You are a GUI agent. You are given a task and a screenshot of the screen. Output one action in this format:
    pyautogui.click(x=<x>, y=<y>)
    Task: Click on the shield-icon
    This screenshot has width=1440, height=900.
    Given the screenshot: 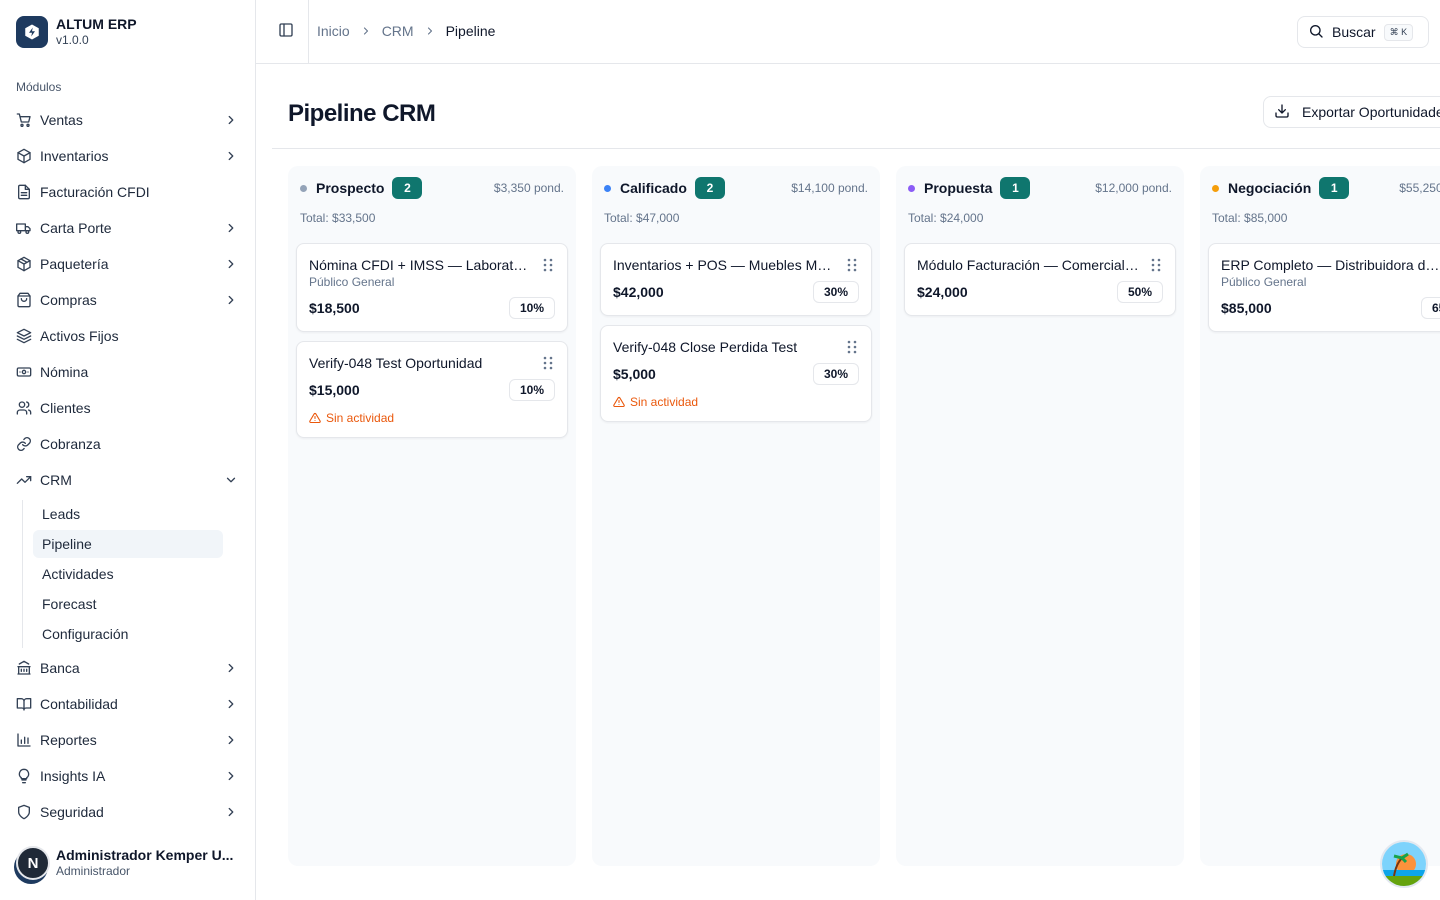 What is the action you would take?
    pyautogui.click(x=24, y=812)
    